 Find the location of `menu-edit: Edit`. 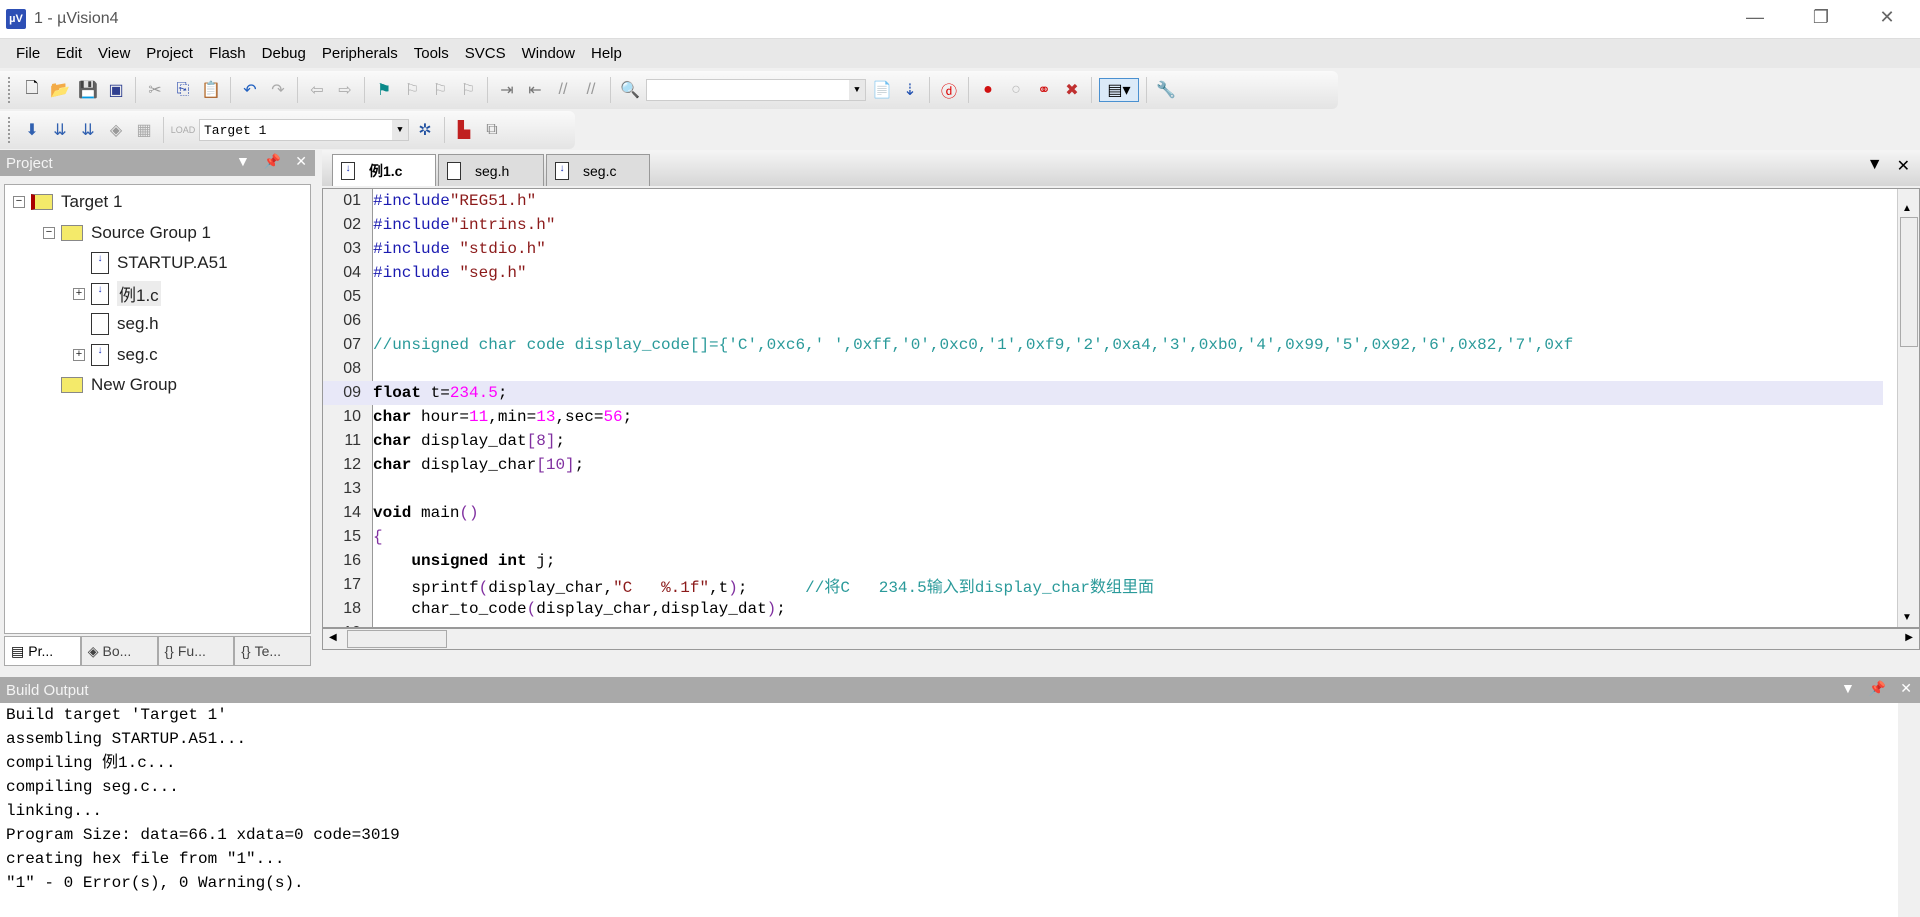

menu-edit: Edit is located at coordinates (69, 53).